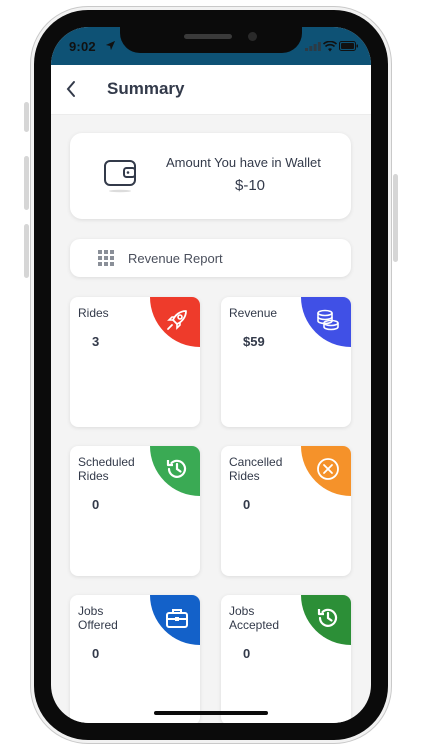 This screenshot has width=422, height=750. What do you see at coordinates (208, 36) in the screenshot?
I see `speaker` at bounding box center [208, 36].